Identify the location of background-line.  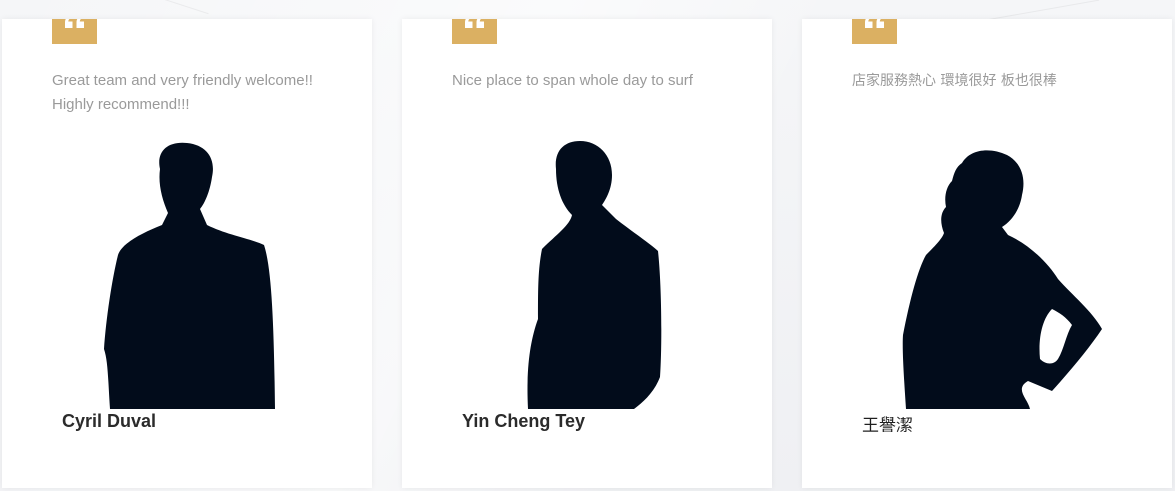
(180, 7).